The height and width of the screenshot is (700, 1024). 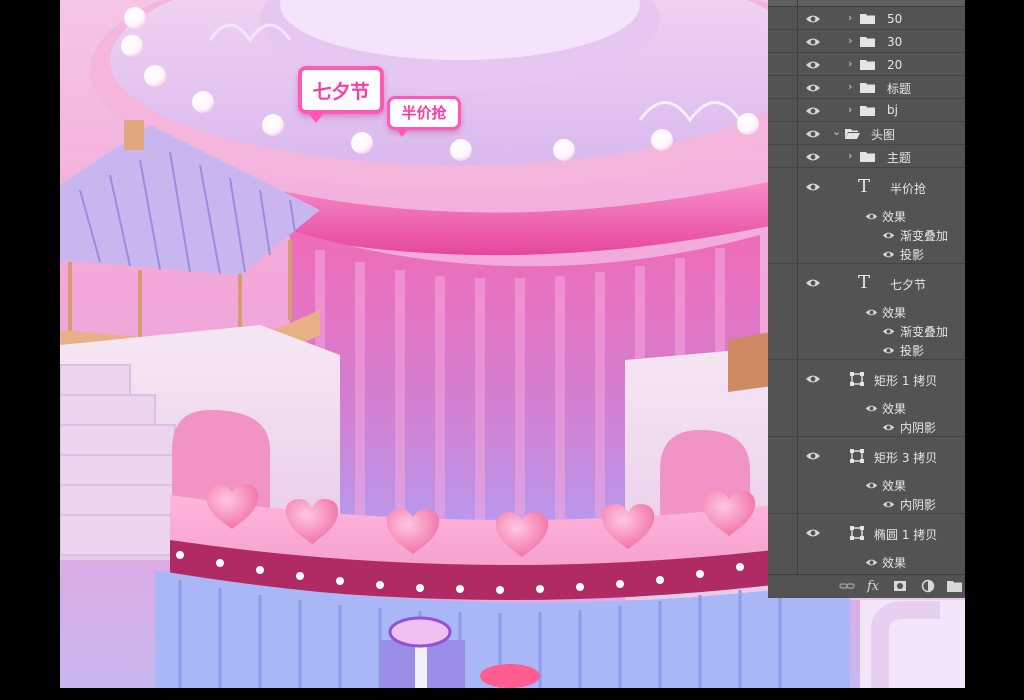 What do you see at coordinates (894, 65) in the screenshot?
I see `layer-name: 20` at bounding box center [894, 65].